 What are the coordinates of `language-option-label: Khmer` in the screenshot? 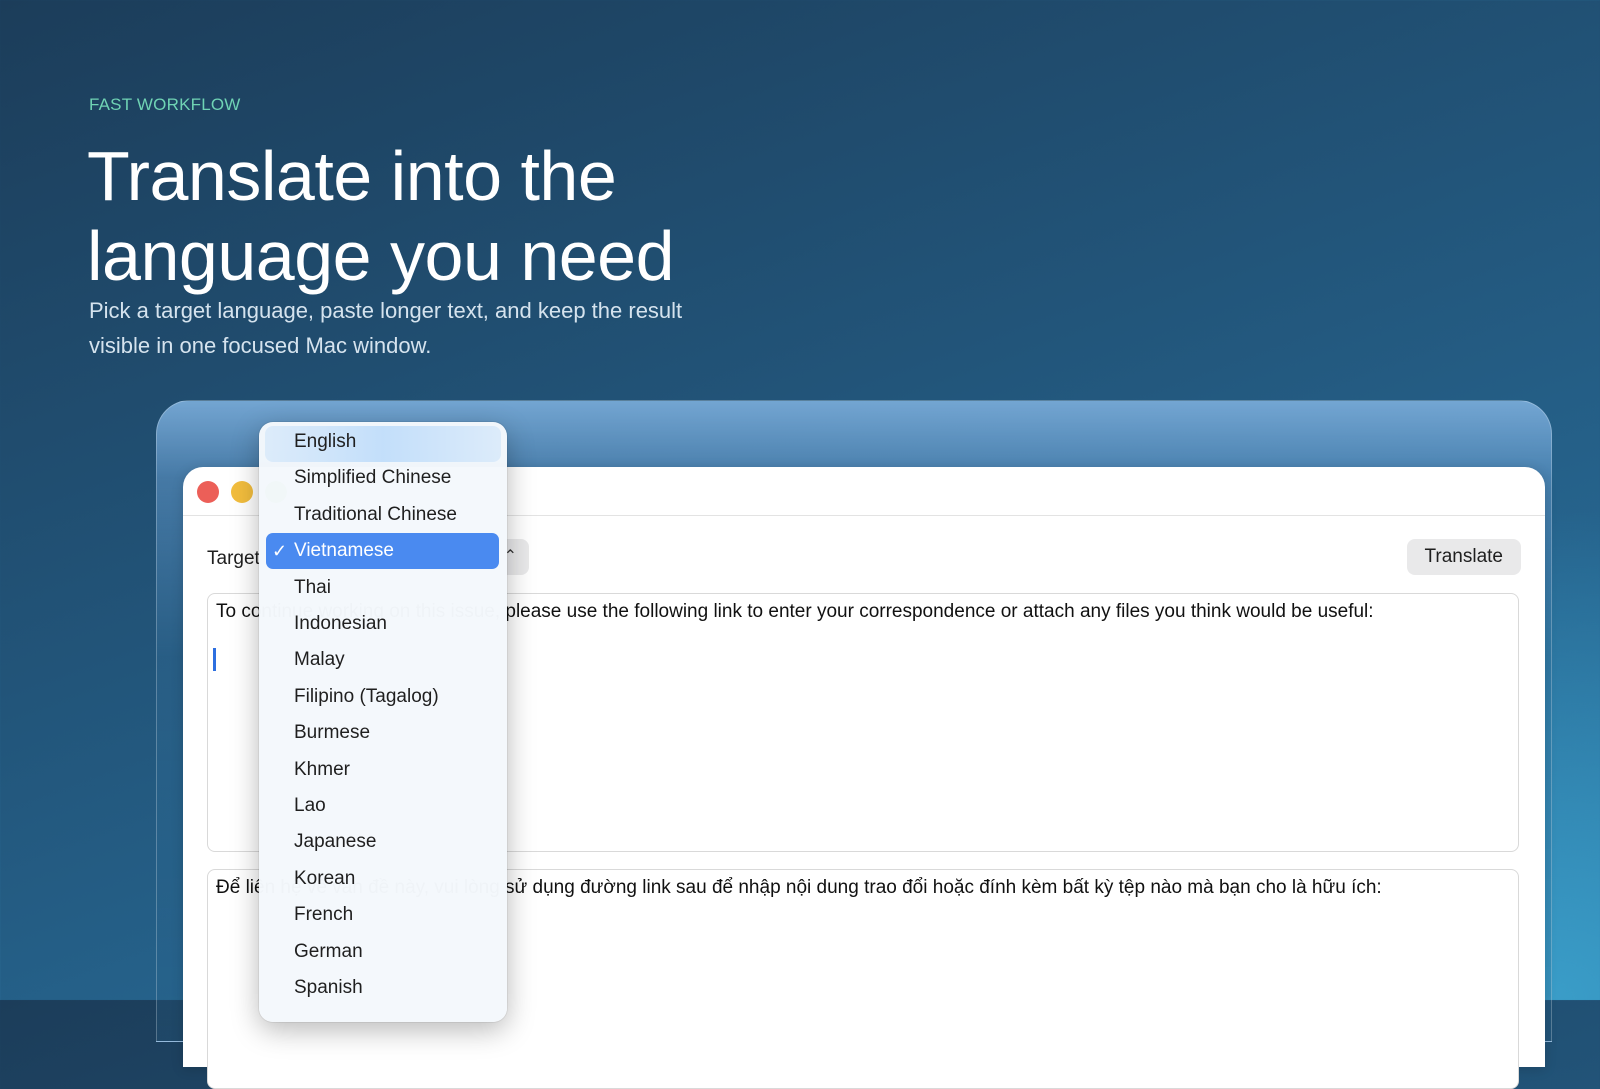 It's located at (322, 769).